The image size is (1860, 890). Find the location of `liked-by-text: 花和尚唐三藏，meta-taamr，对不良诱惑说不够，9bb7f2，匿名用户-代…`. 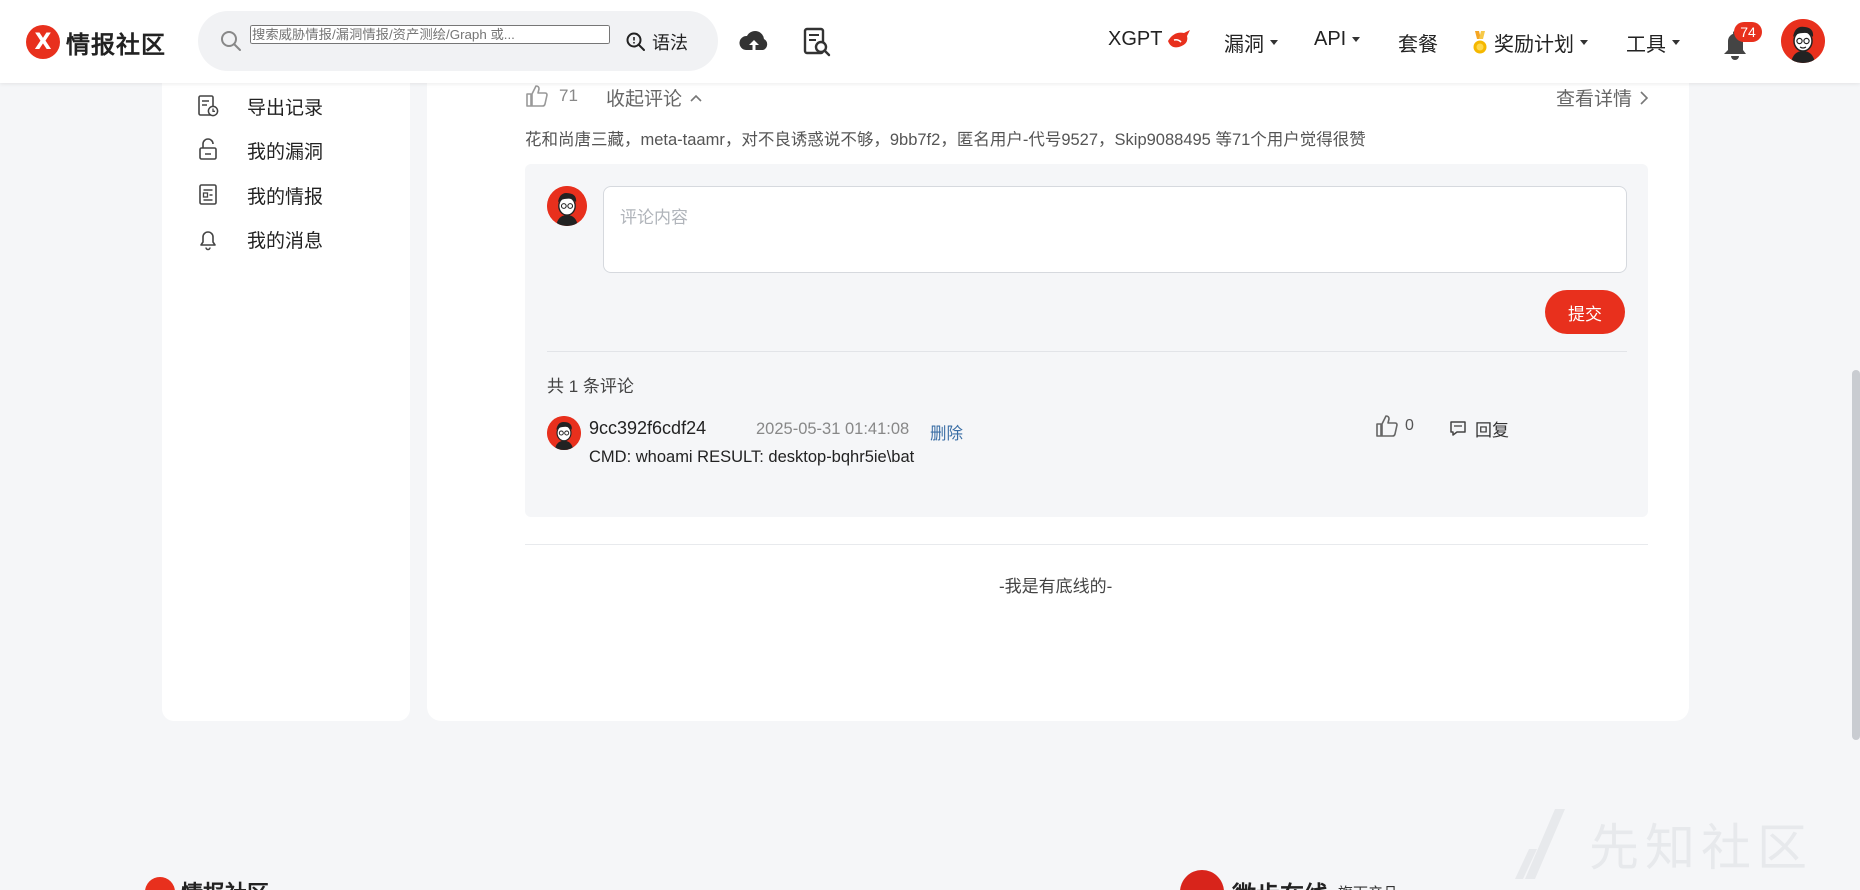

liked-by-text: 花和尚唐三藏，meta-taamr，对不良诱惑说不够，9bb7f2，匿名用户-代… is located at coordinates (945, 140).